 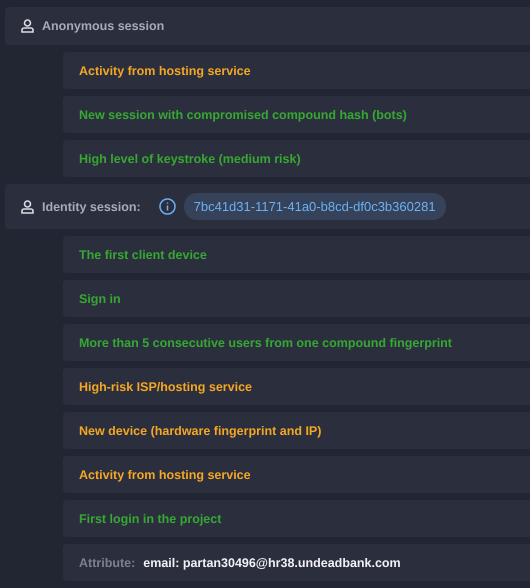 What do you see at coordinates (165, 387) in the screenshot?
I see `event-text: High-risk ISP/hosting service` at bounding box center [165, 387].